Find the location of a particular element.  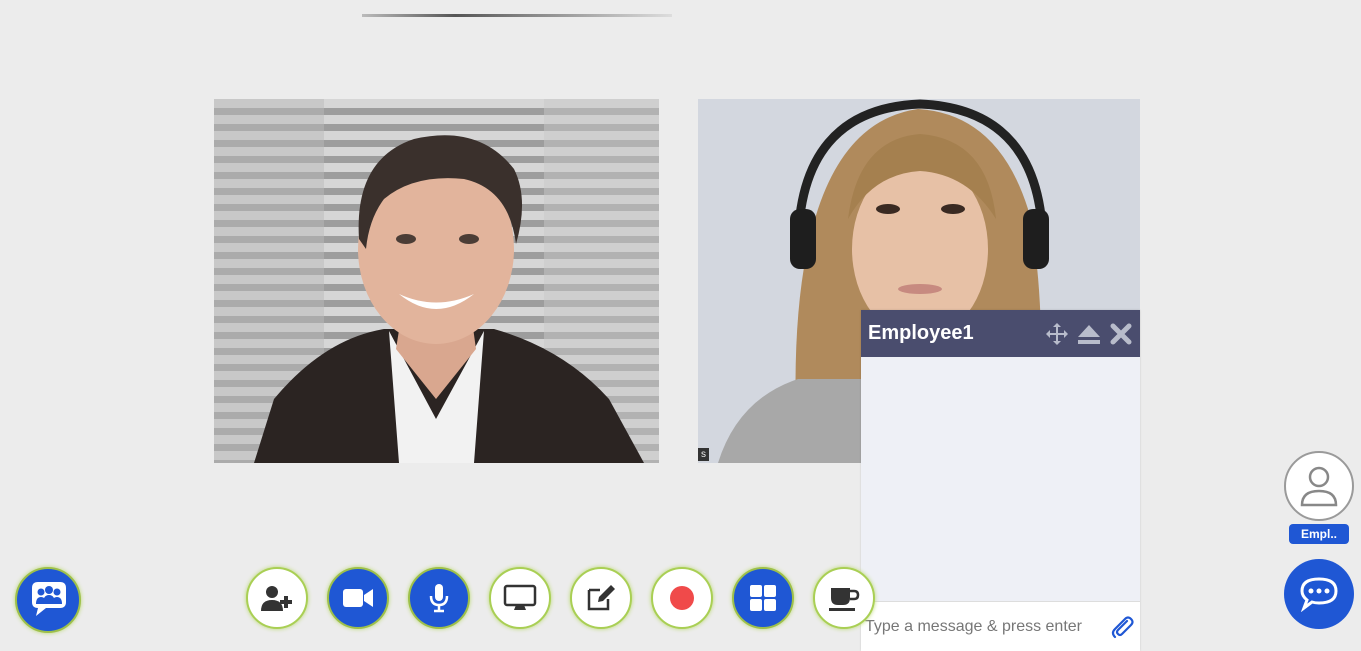

video-camera-icon is located at coordinates (358, 598).